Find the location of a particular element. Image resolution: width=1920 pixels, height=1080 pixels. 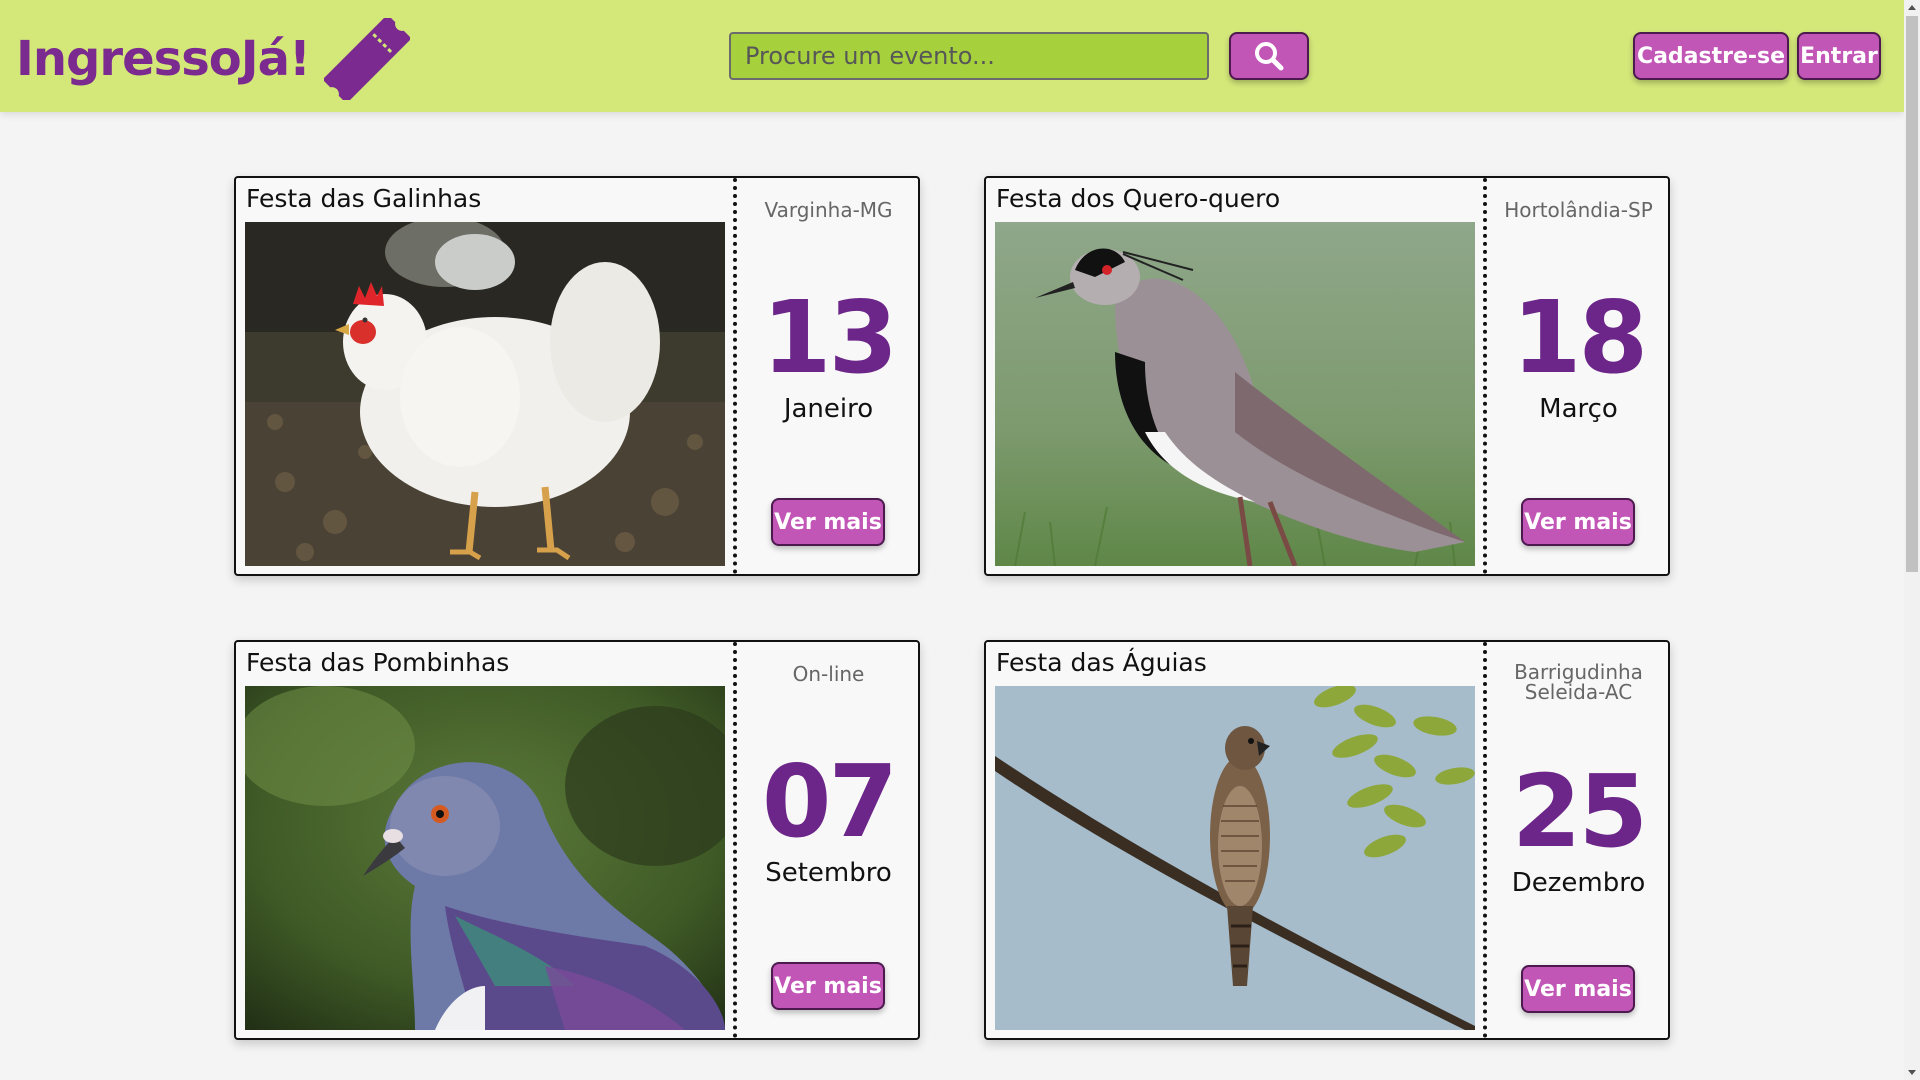

signup-button: Cadastre-se is located at coordinates (1711, 56).